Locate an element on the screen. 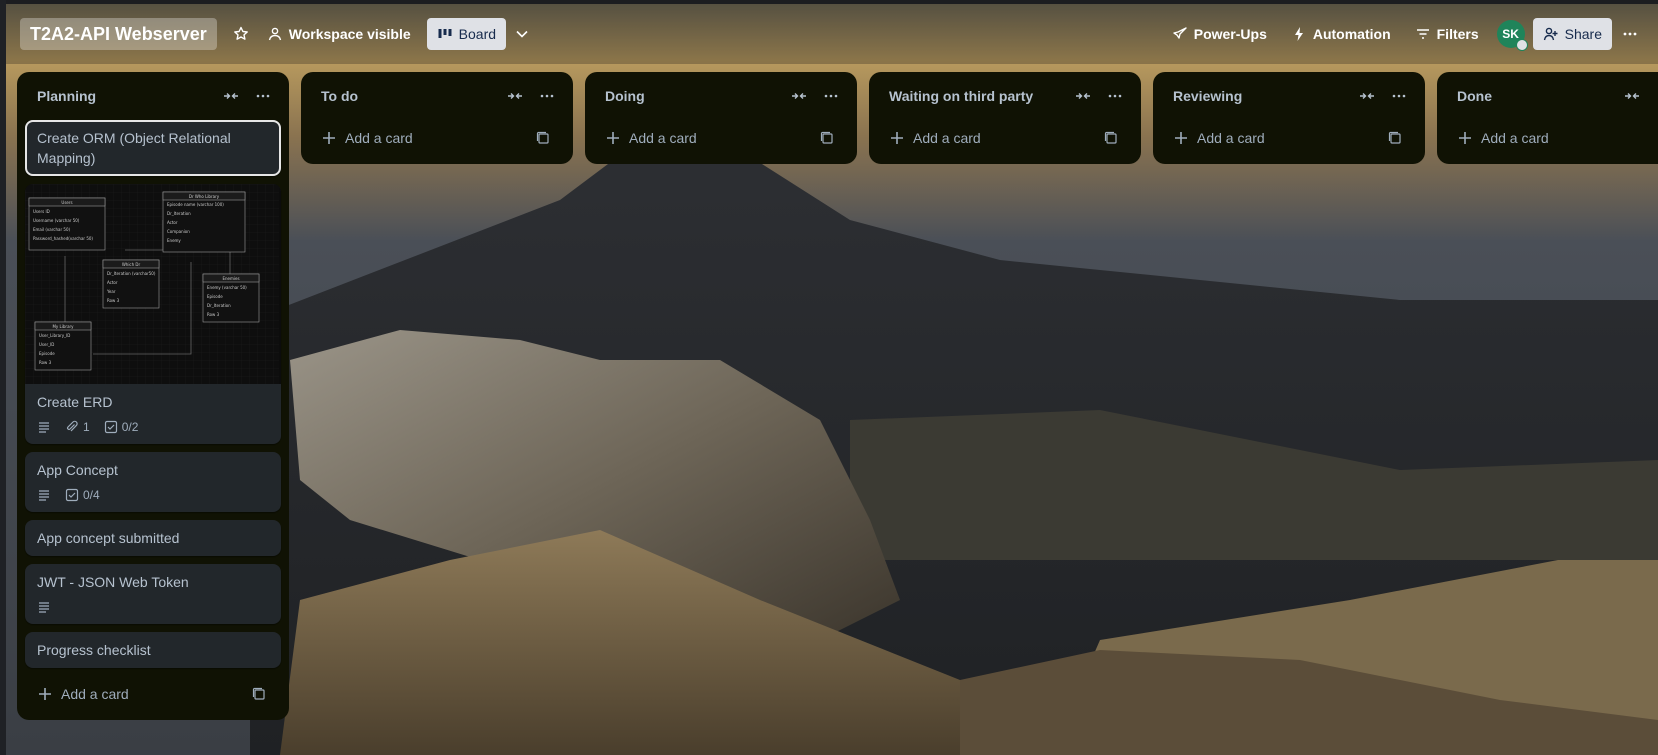  board-view-label: Board is located at coordinates (477, 34).